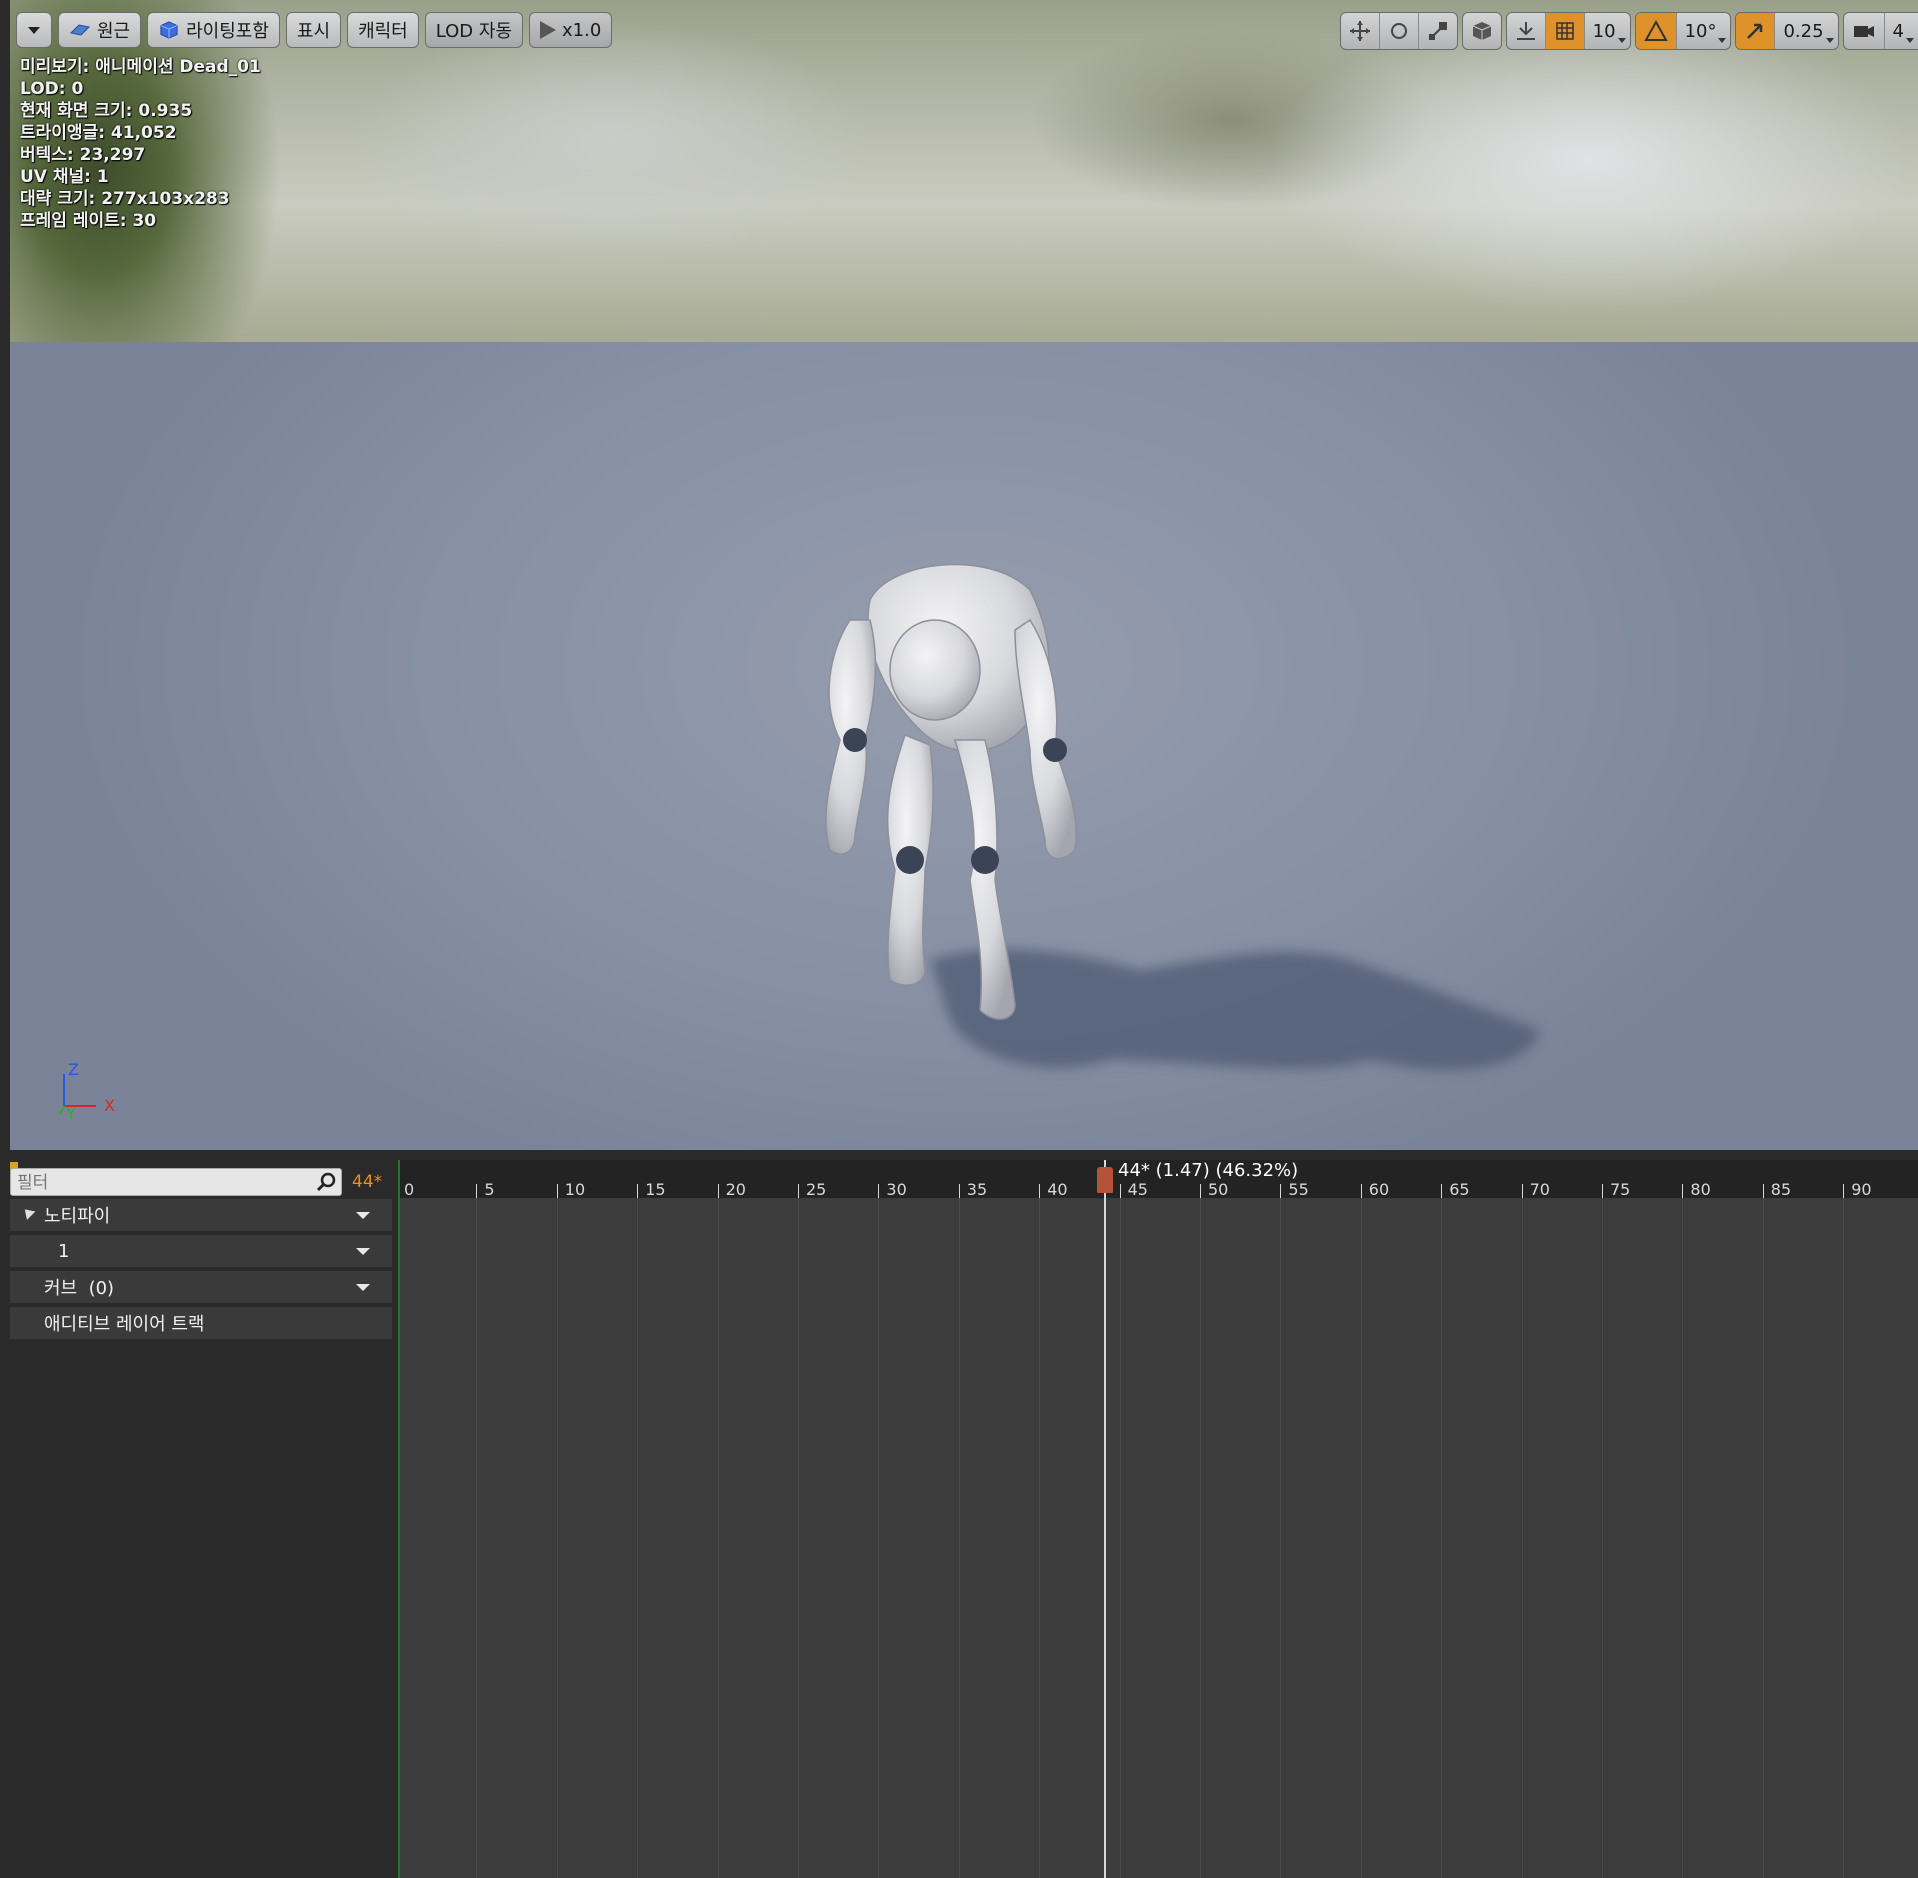  I want to click on grid-snap-value: 10, so click(1607, 31).